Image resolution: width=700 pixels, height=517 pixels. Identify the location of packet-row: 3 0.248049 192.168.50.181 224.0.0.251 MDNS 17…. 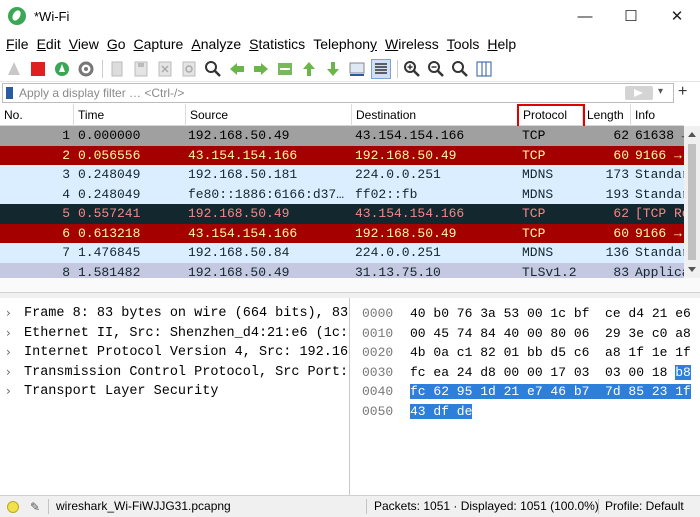
(342, 175).